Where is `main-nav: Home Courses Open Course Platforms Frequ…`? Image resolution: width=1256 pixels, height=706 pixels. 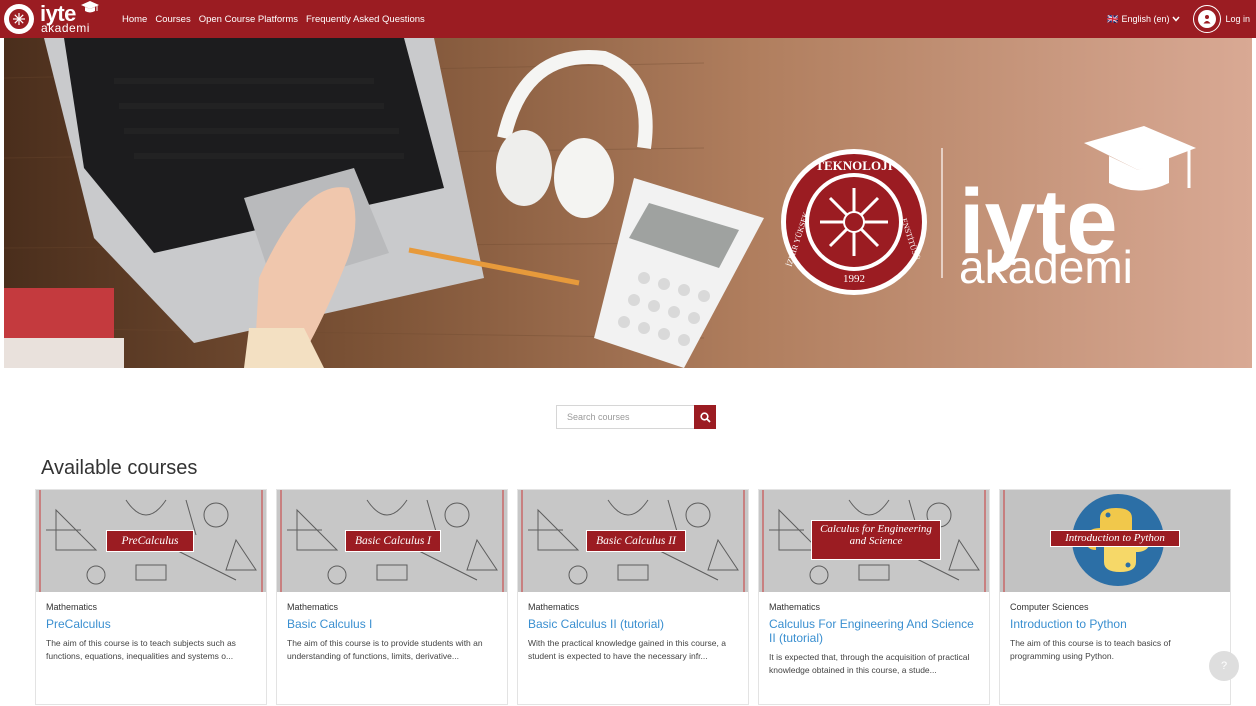
main-nav: Home Courses Open Course Platforms Frequ… is located at coordinates (273, 19).